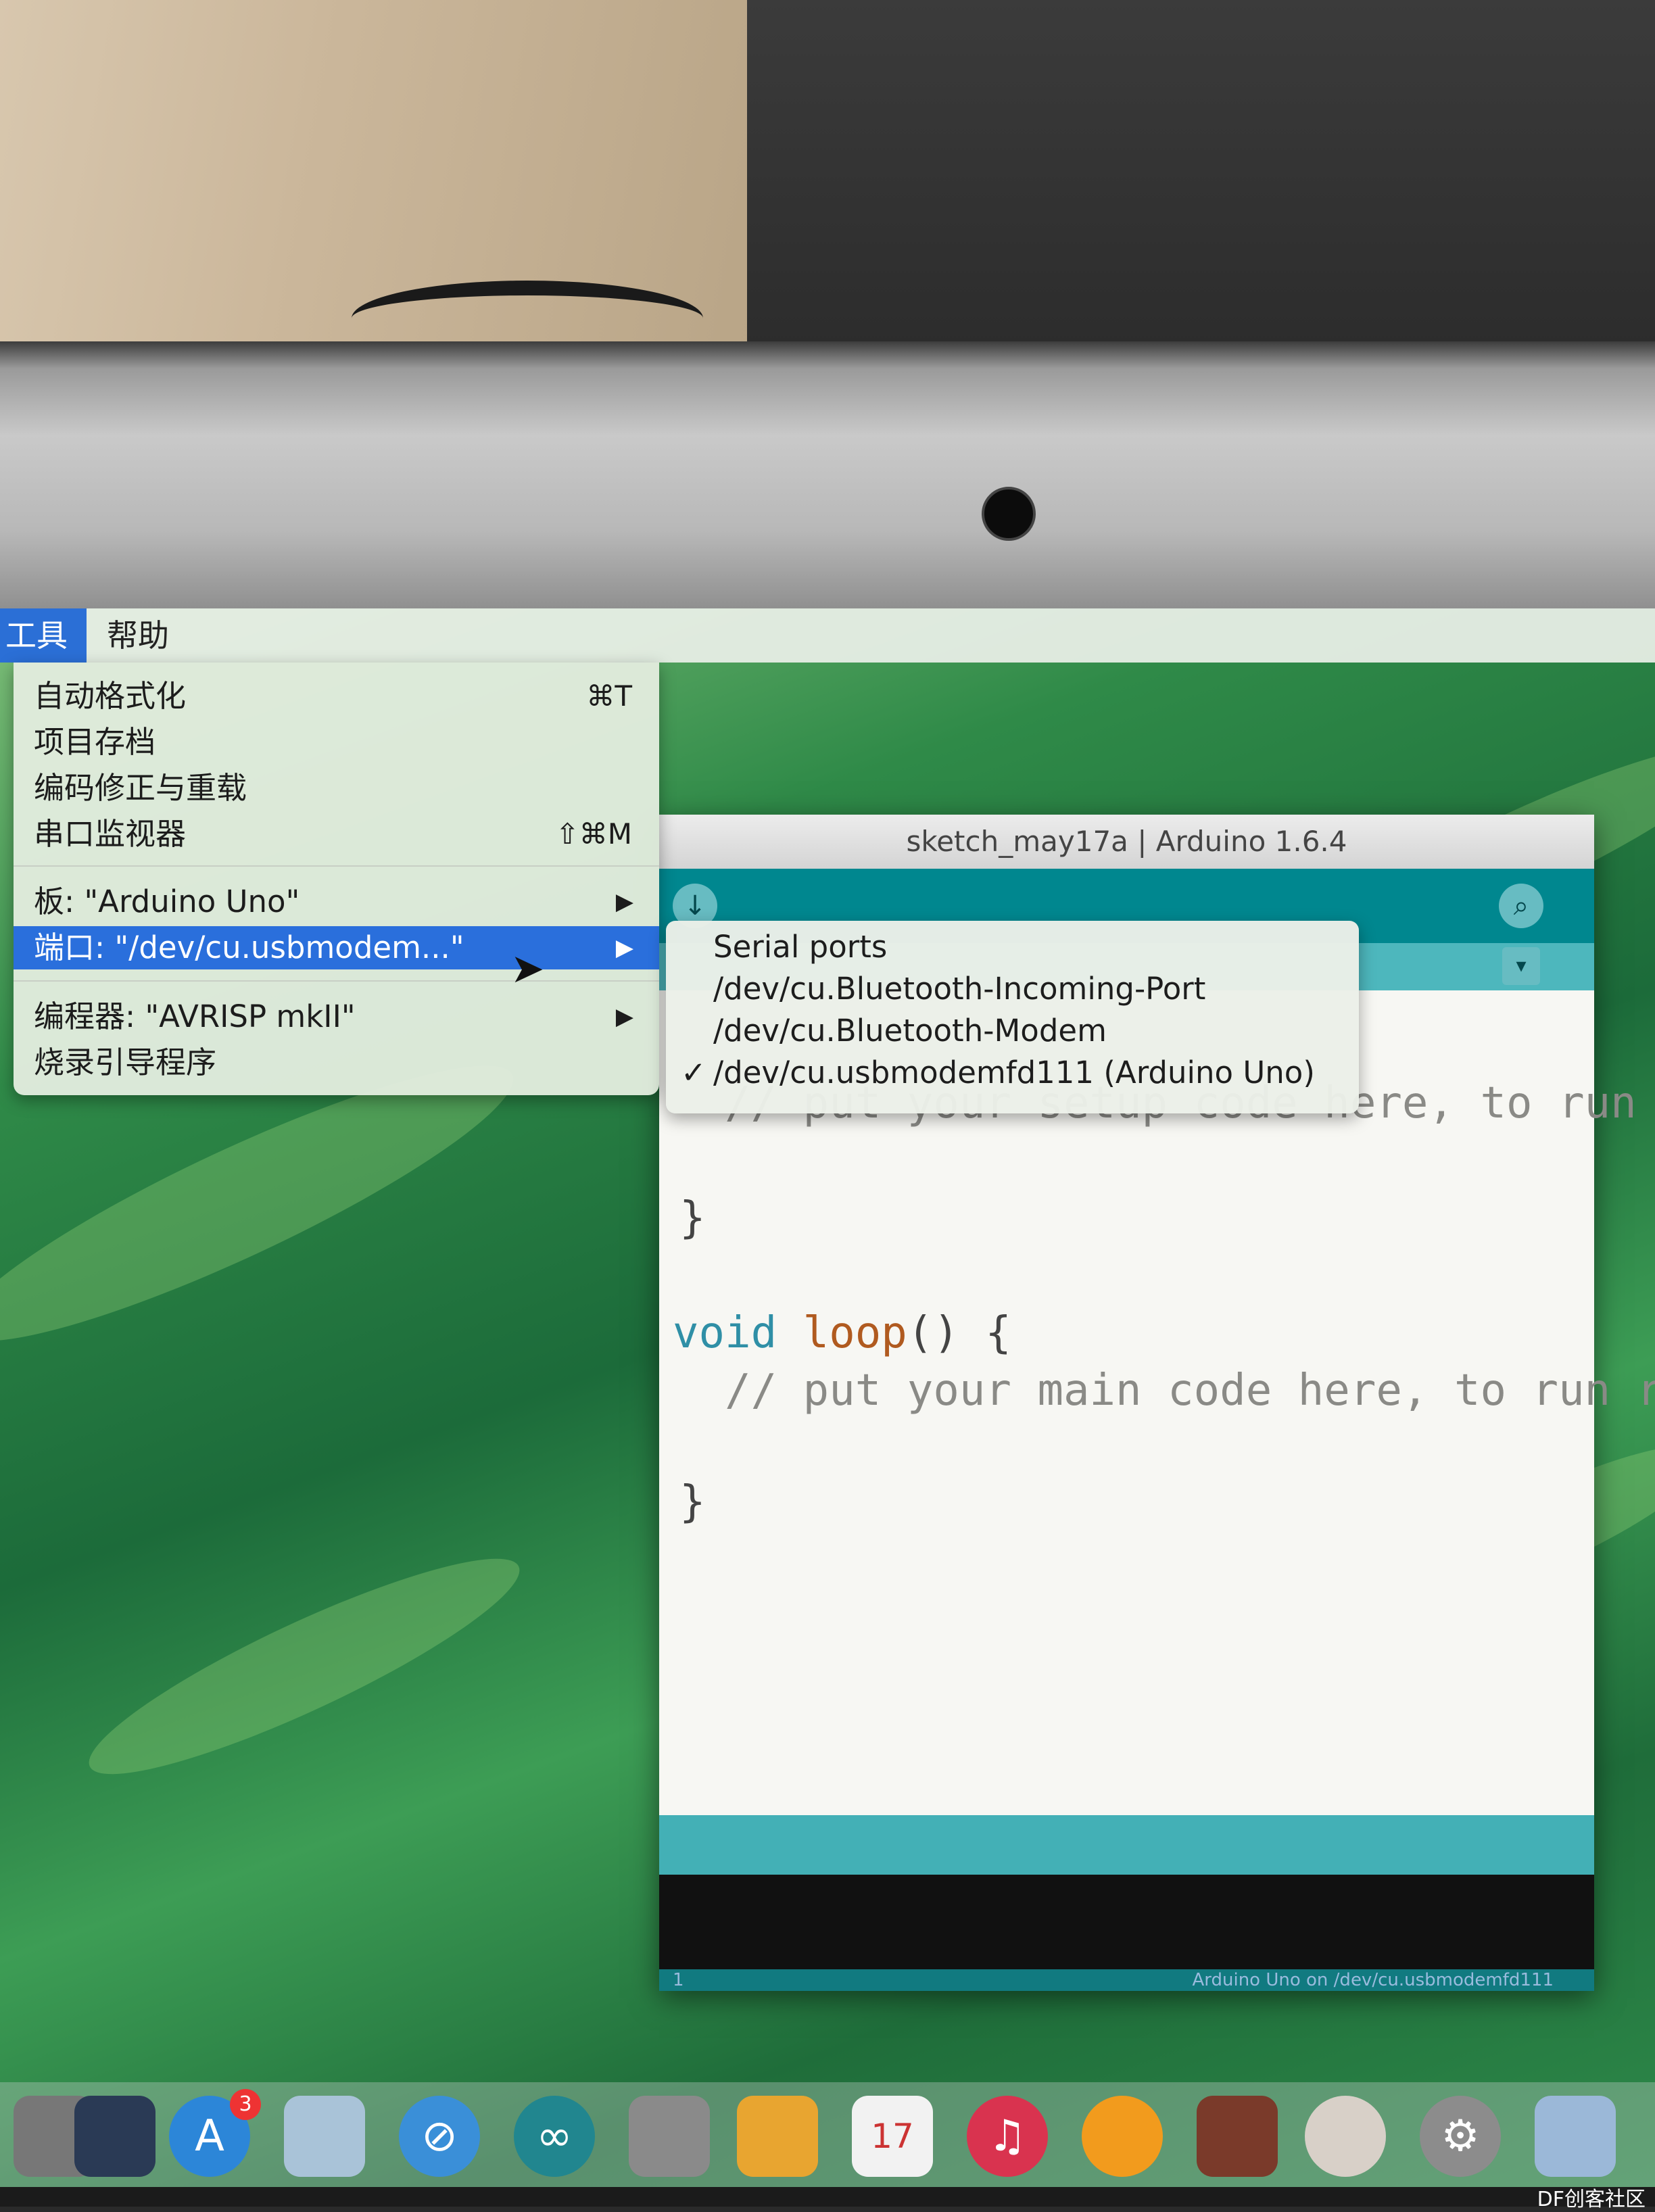 This screenshot has height=2212, width=1655. I want to click on mouse-pointer-icon: ➤, so click(527, 969).